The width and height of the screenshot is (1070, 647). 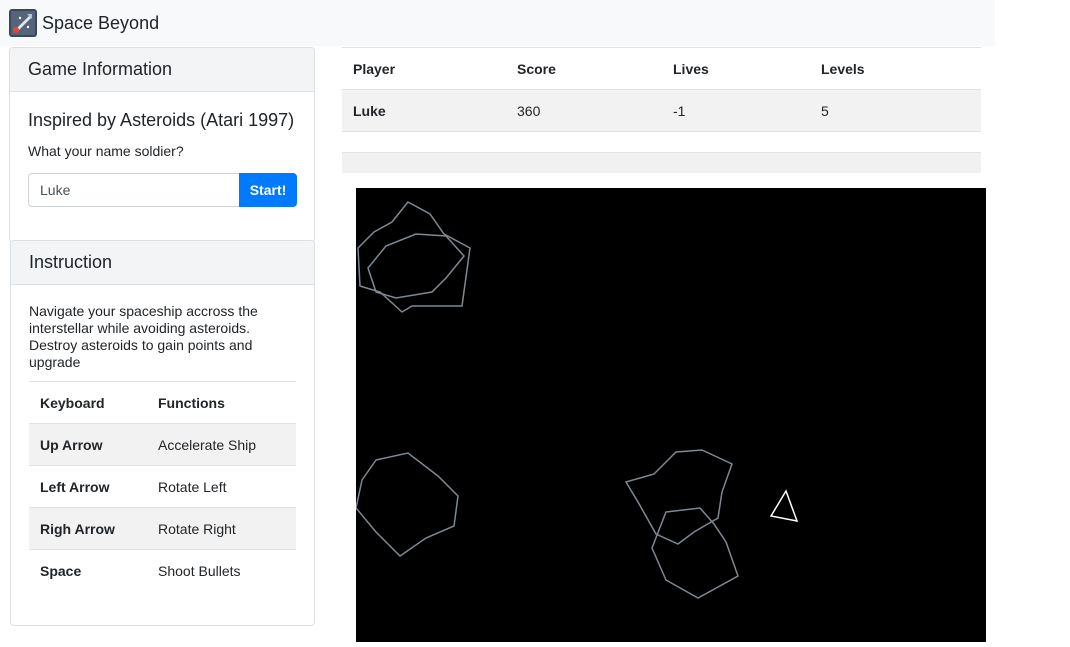 I want to click on inspired-heading: Inspired by Asteroids (Atari 1997), so click(x=161, y=120).